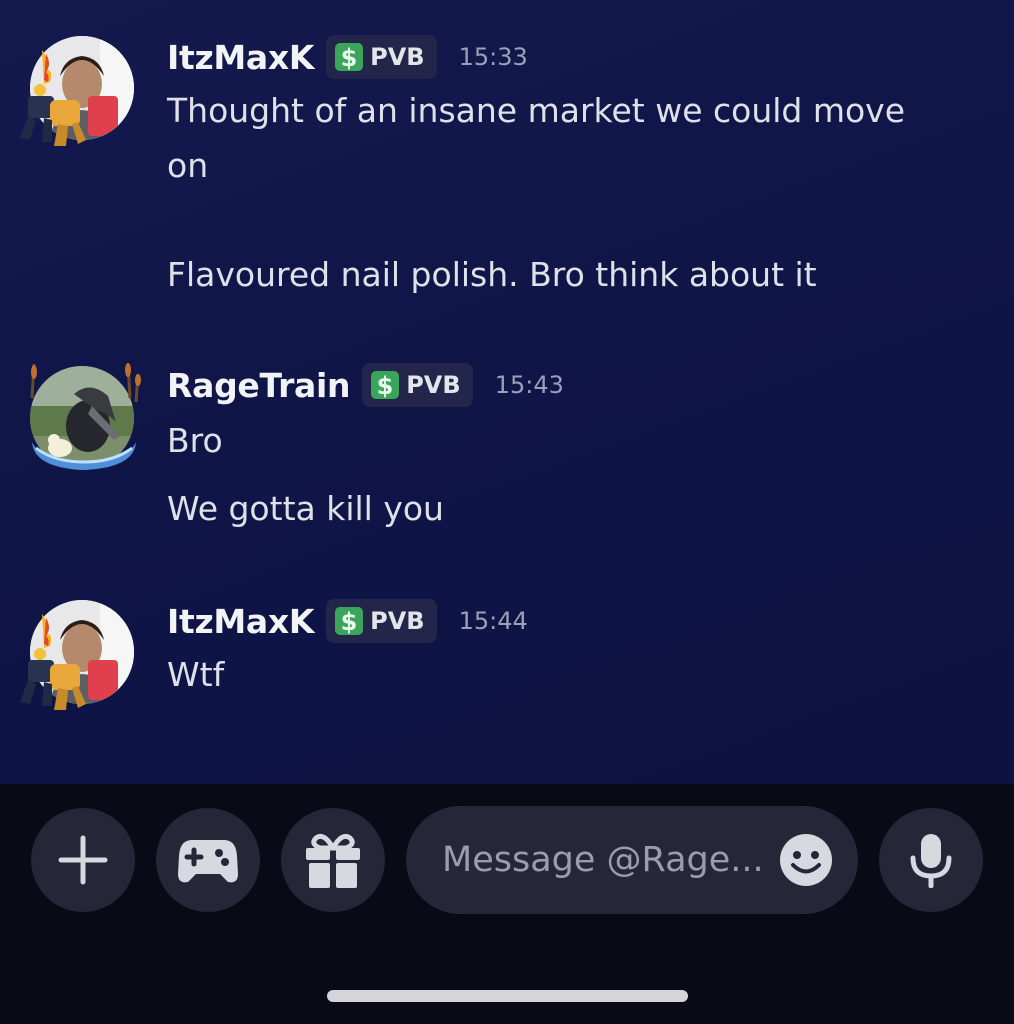  What do you see at coordinates (493, 621) in the screenshot?
I see `timestamp: 15:44` at bounding box center [493, 621].